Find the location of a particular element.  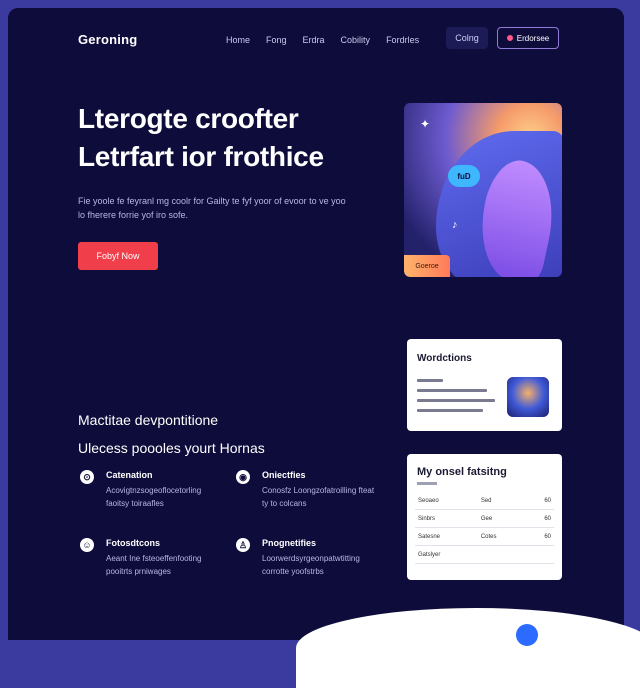

art-chip: fuD is located at coordinates (464, 176).